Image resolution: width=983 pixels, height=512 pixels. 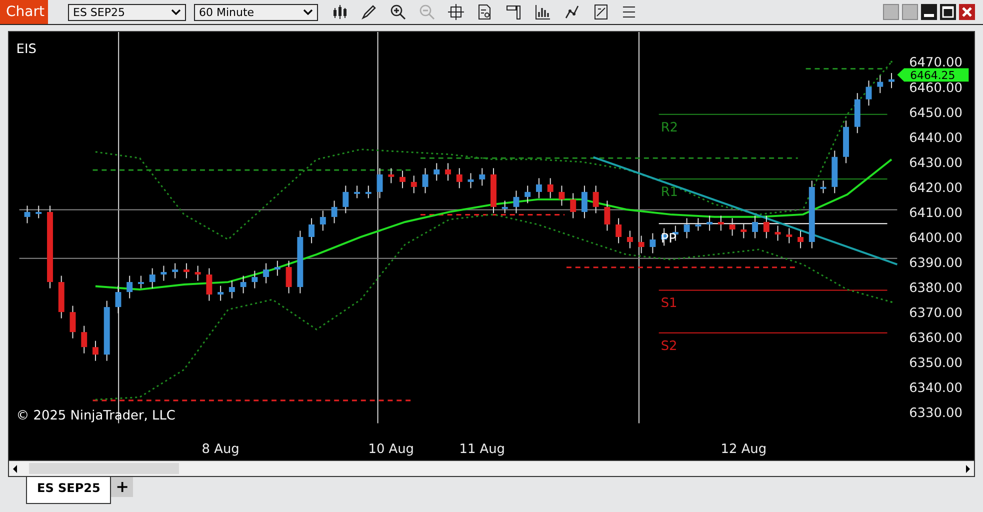 What do you see at coordinates (935, 288) in the screenshot?
I see `price-axis-label: 6380.00` at bounding box center [935, 288].